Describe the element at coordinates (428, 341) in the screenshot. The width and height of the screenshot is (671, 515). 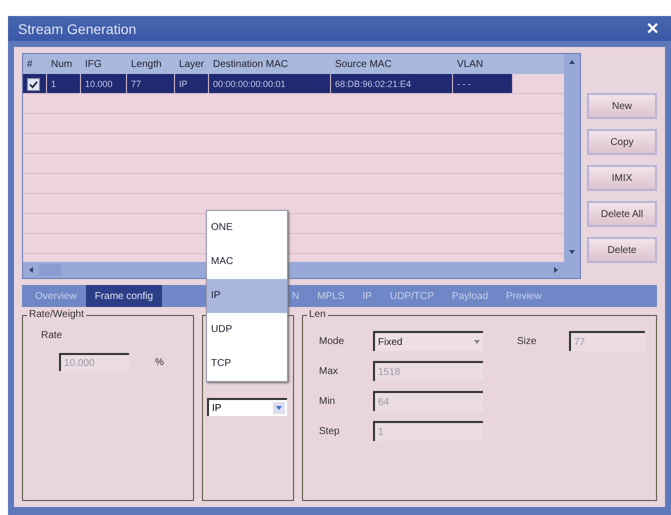
I see `mode-dropdown: Fixed` at that location.